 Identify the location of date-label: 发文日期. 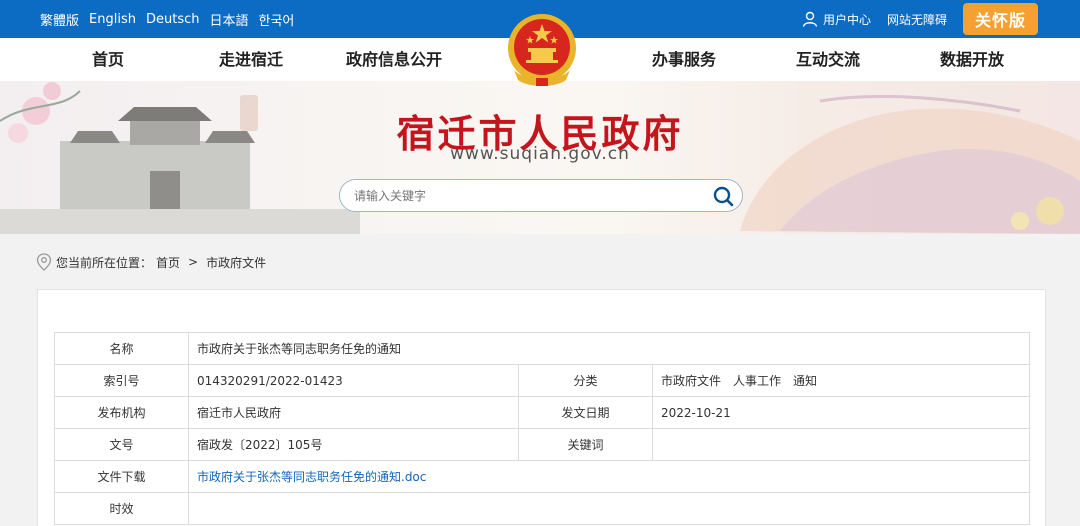
(585, 412).